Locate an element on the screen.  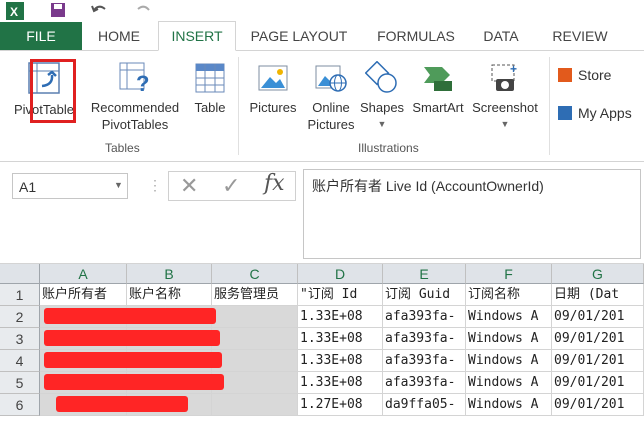
online-label-2: Pictures is located at coordinates (331, 124).